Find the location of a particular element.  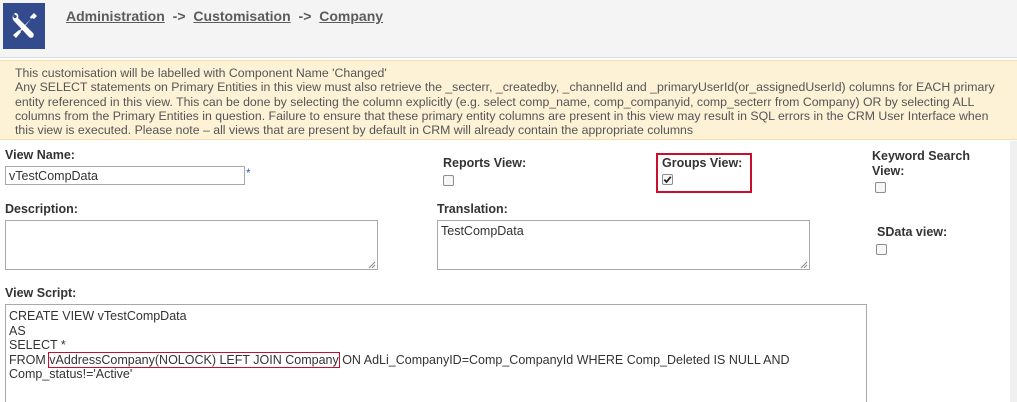

groups-view-label: Groups View: is located at coordinates (702, 163).